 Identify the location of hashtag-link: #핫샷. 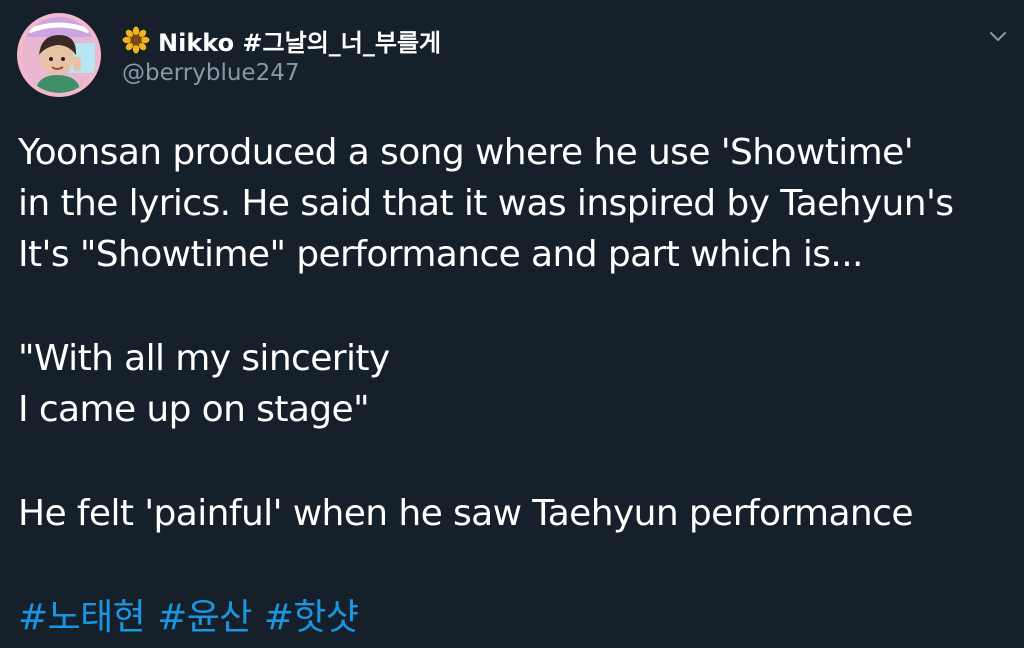
(311, 617).